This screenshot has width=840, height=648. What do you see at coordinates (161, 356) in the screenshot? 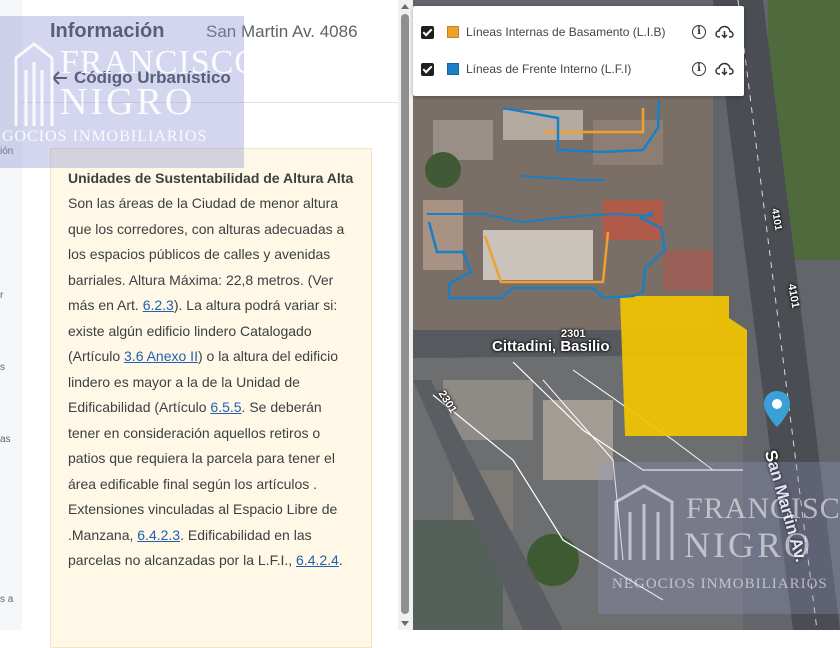
I see `article-link-3-6-anexo-ii: 3.6 Anexo II` at bounding box center [161, 356].